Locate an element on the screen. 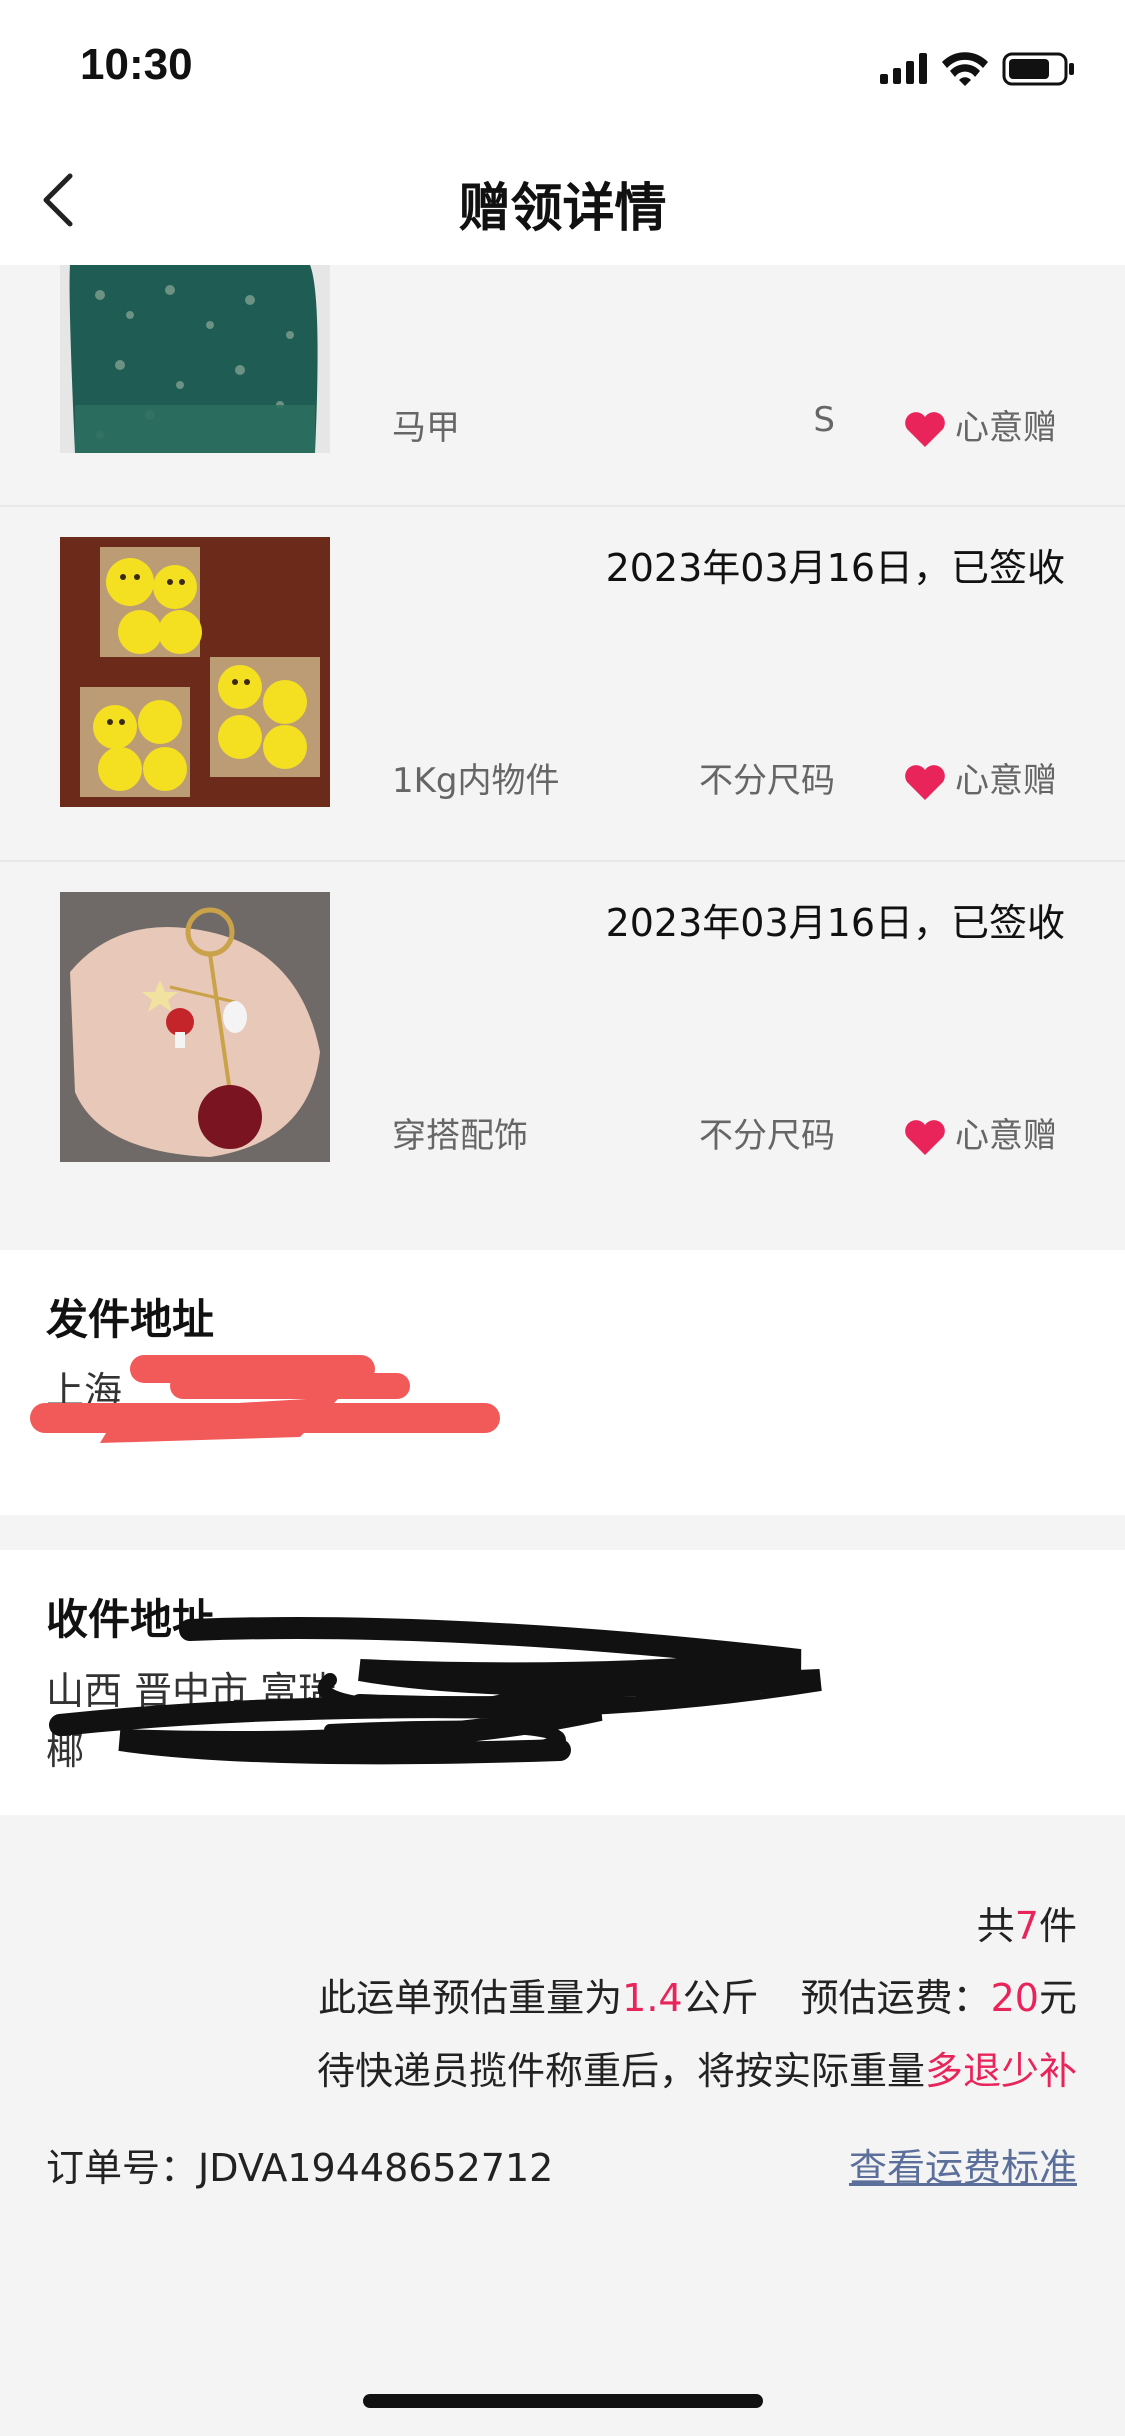 The width and height of the screenshot is (1125, 2436). count-prefix: 共 is located at coordinates (995, 1926).